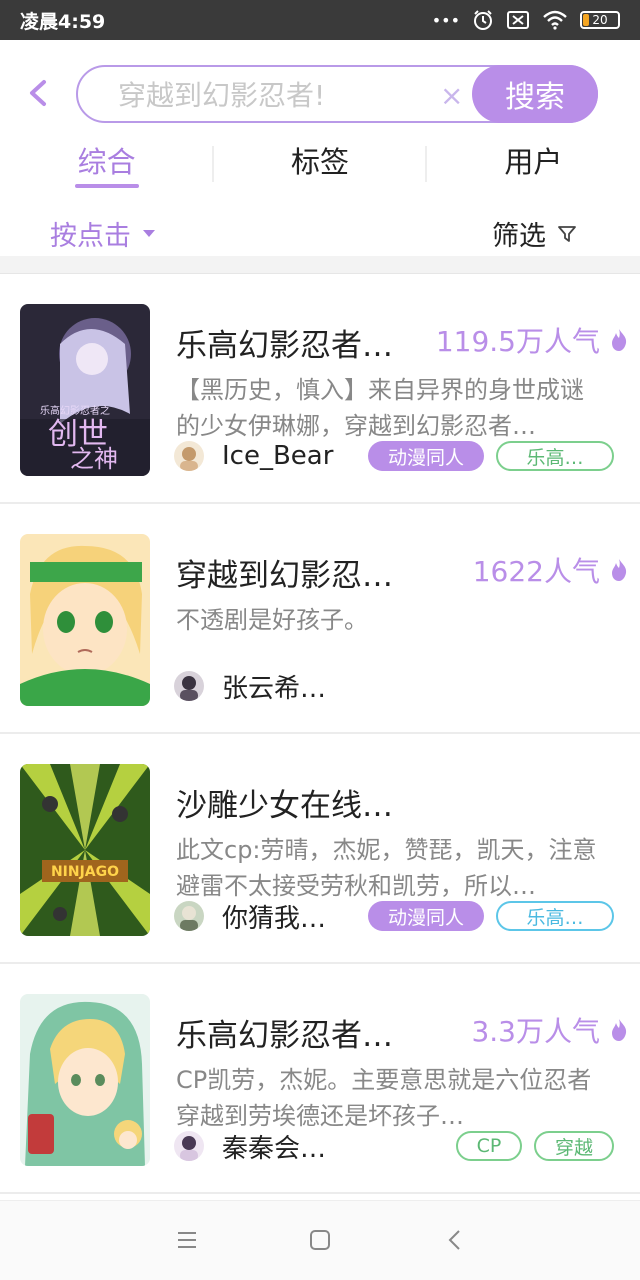  Describe the element at coordinates (90, 236) in the screenshot. I see `sort-label: 按点击` at that location.